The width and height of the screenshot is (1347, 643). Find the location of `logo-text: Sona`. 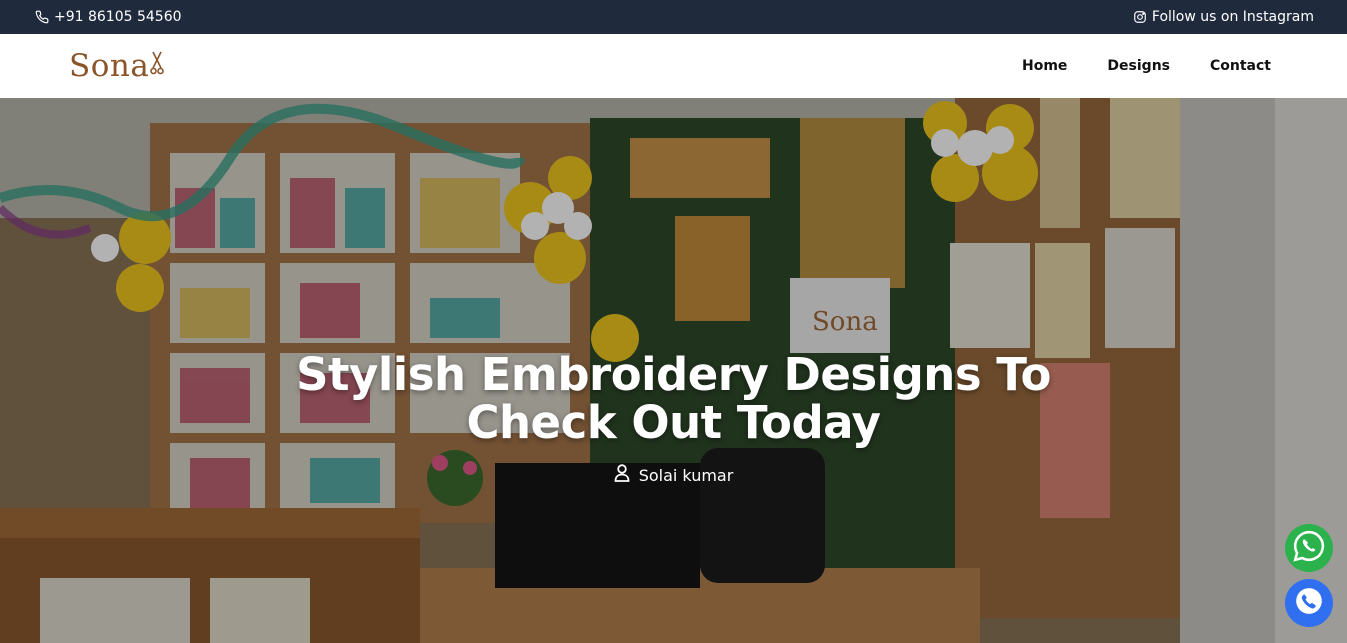

logo-text: Sona is located at coordinates (109, 66).